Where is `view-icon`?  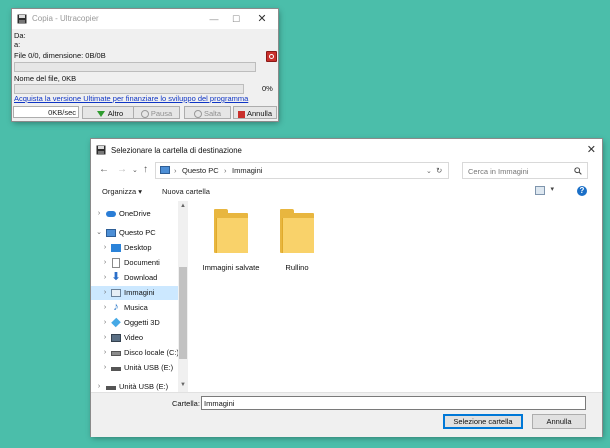
view-icon is located at coordinates (540, 190).